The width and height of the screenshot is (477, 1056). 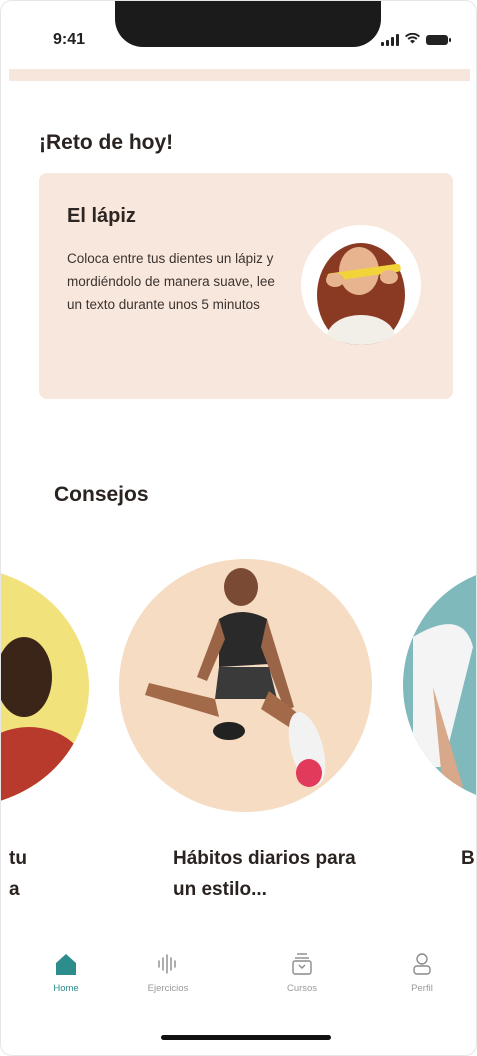 I want to click on status-time: 9:41, so click(x=69, y=39).